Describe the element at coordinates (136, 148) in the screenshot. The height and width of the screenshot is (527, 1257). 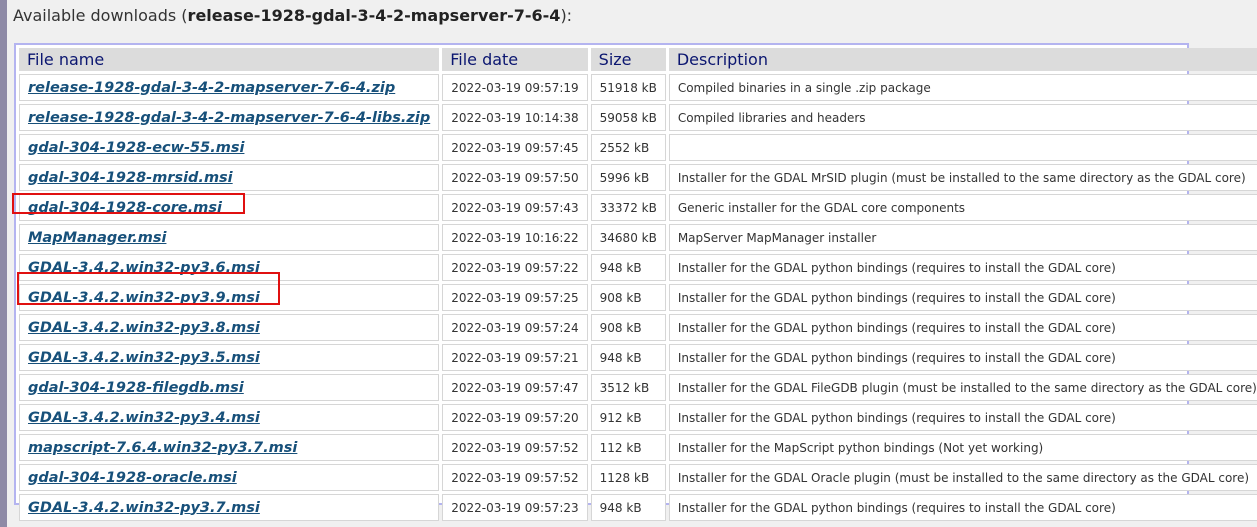
I see `file-download-link: gdal-304-1928-ecw-55.msi` at that location.